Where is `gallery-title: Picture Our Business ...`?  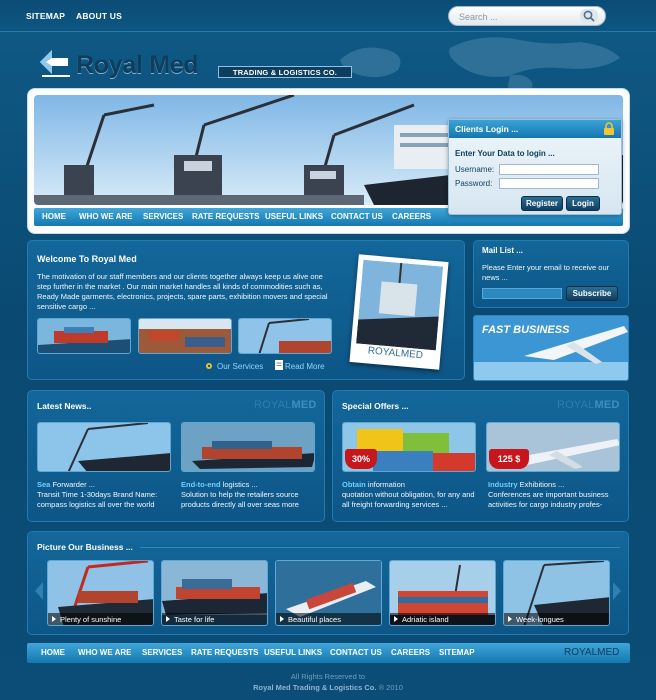
gallery-title: Picture Our Business ... is located at coordinates (85, 547).